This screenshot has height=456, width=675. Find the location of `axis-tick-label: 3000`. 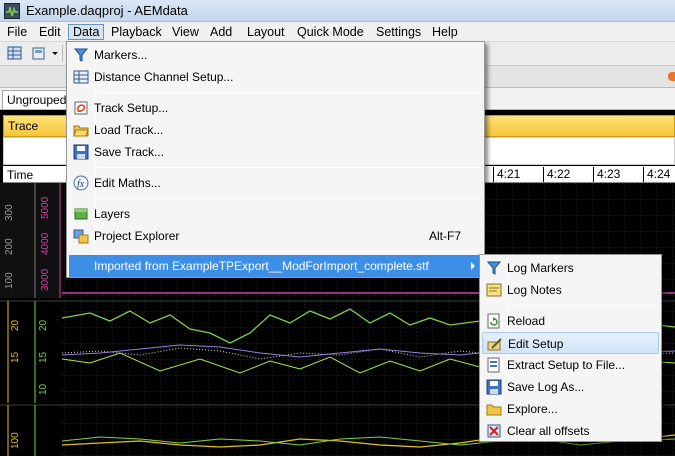

axis-tick-label: 3000 is located at coordinates (45, 279).